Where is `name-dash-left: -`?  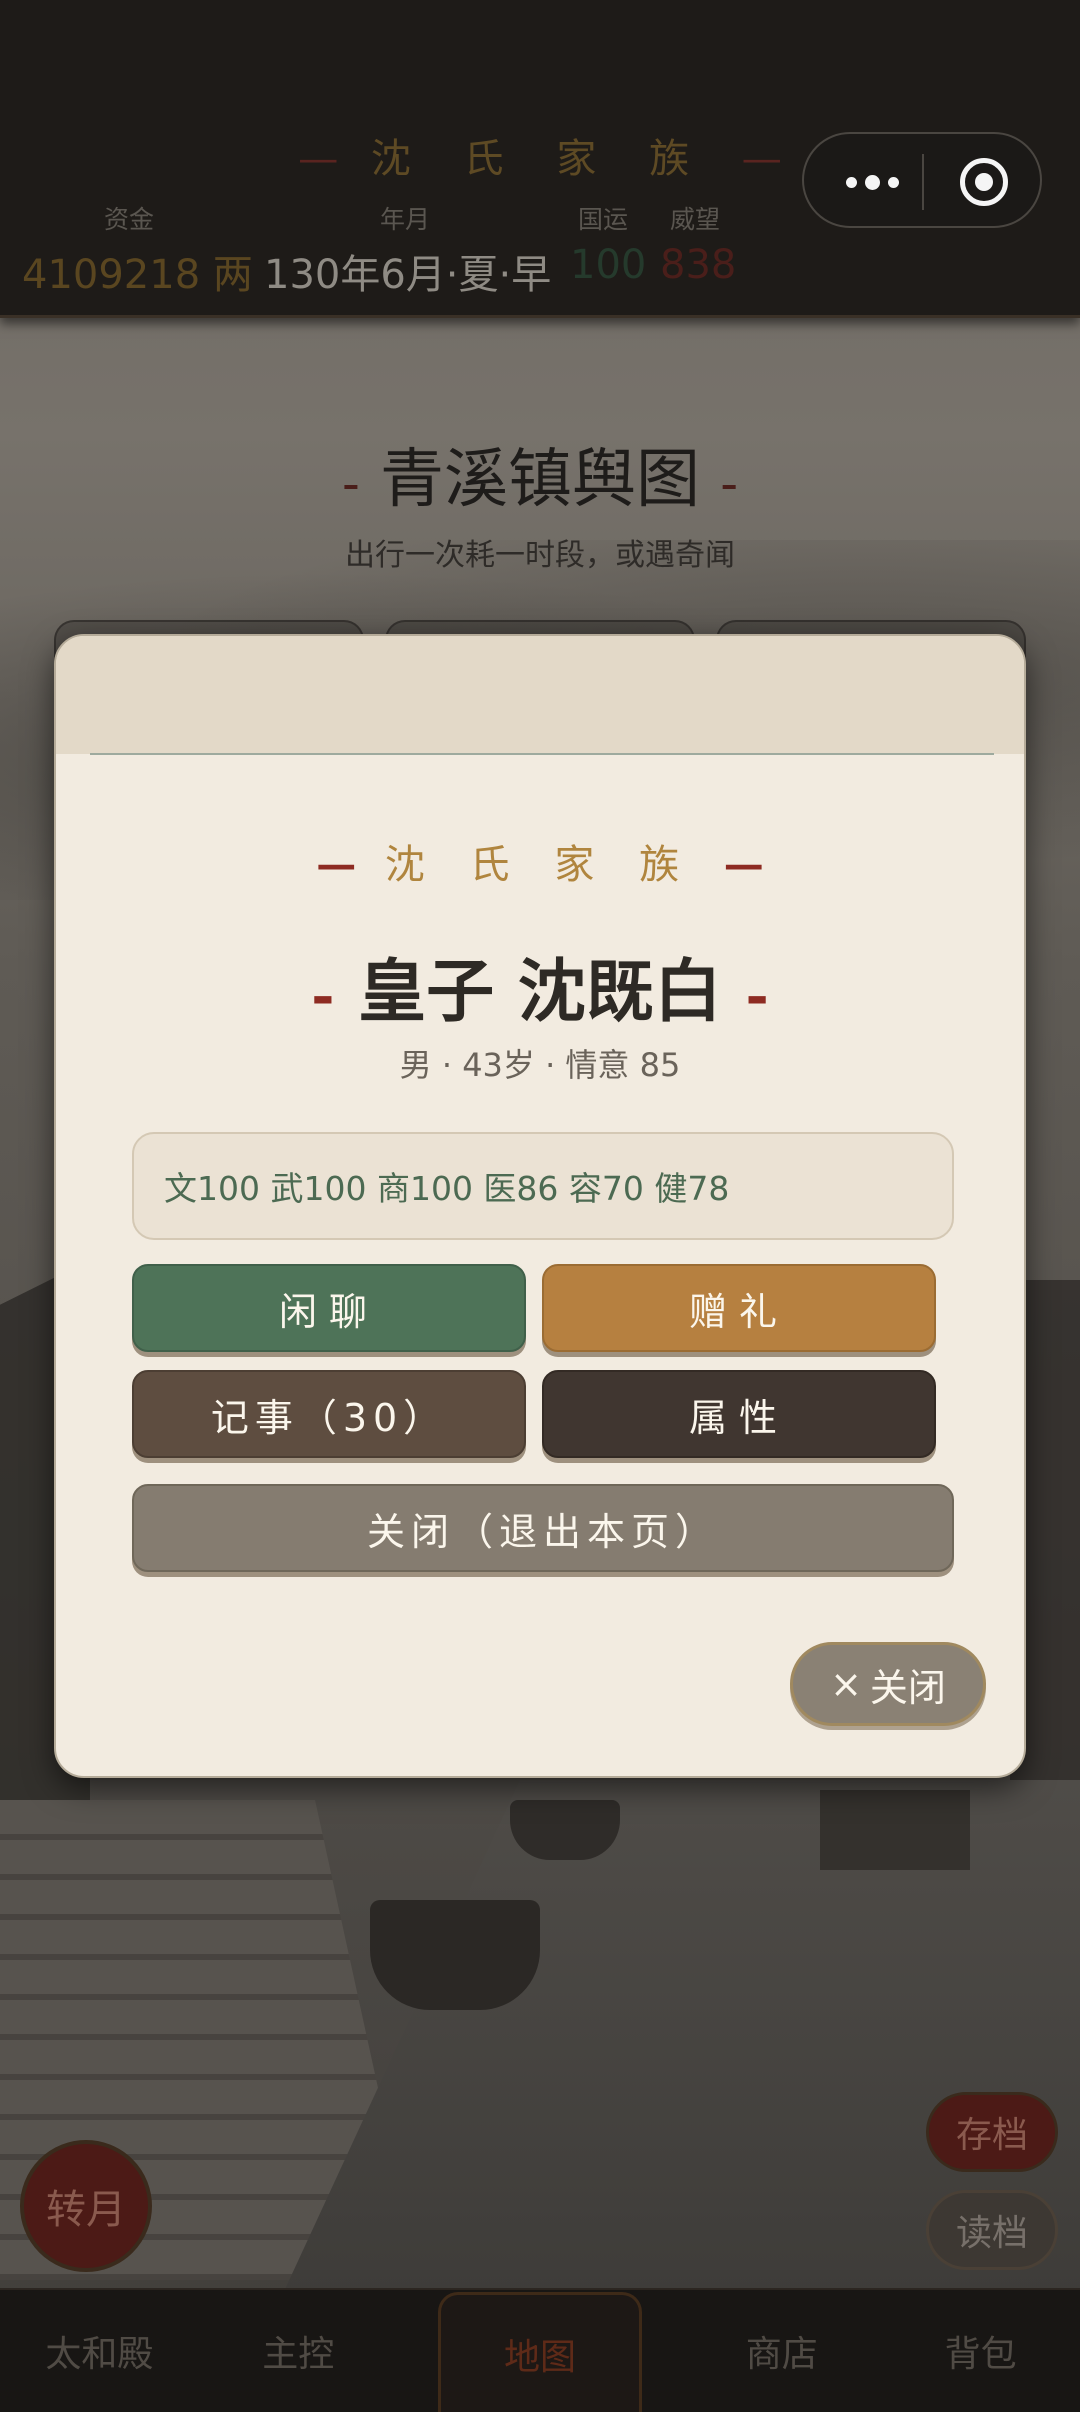 name-dash-left: - is located at coordinates (323, 996).